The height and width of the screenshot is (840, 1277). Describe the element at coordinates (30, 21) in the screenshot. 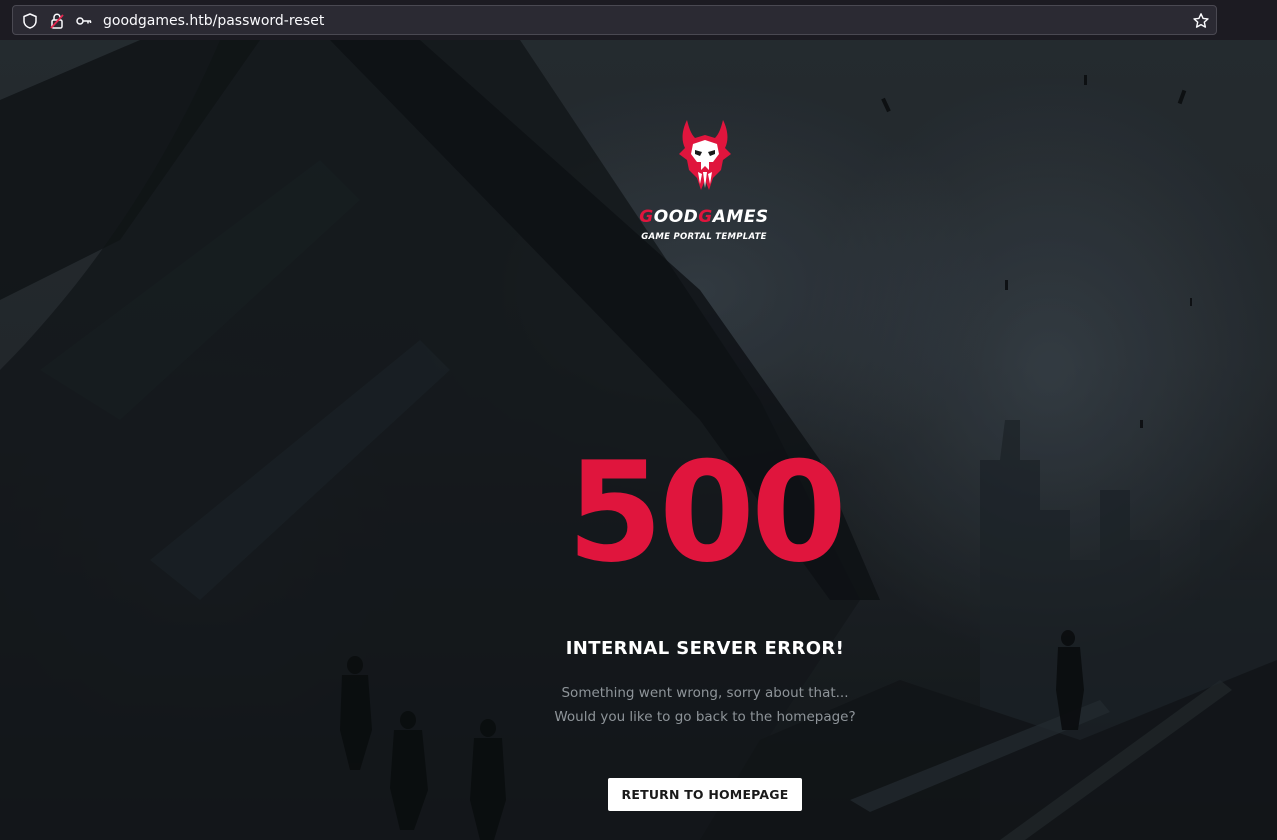

I see `shield-icon` at that location.